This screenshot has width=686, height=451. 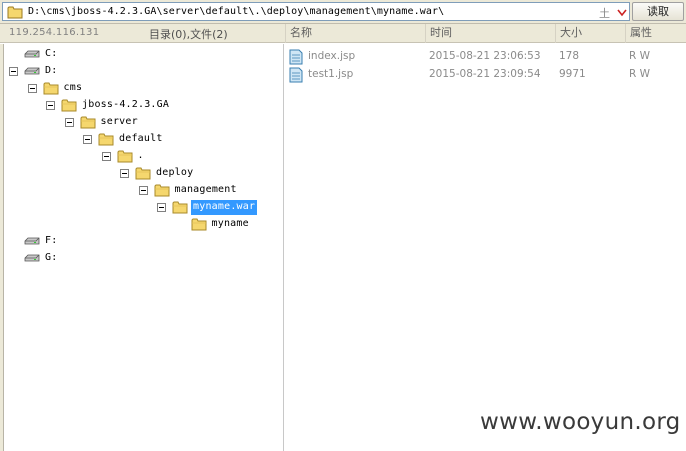 What do you see at coordinates (572, 74) in the screenshot?
I see `file-size: 9971` at bounding box center [572, 74].